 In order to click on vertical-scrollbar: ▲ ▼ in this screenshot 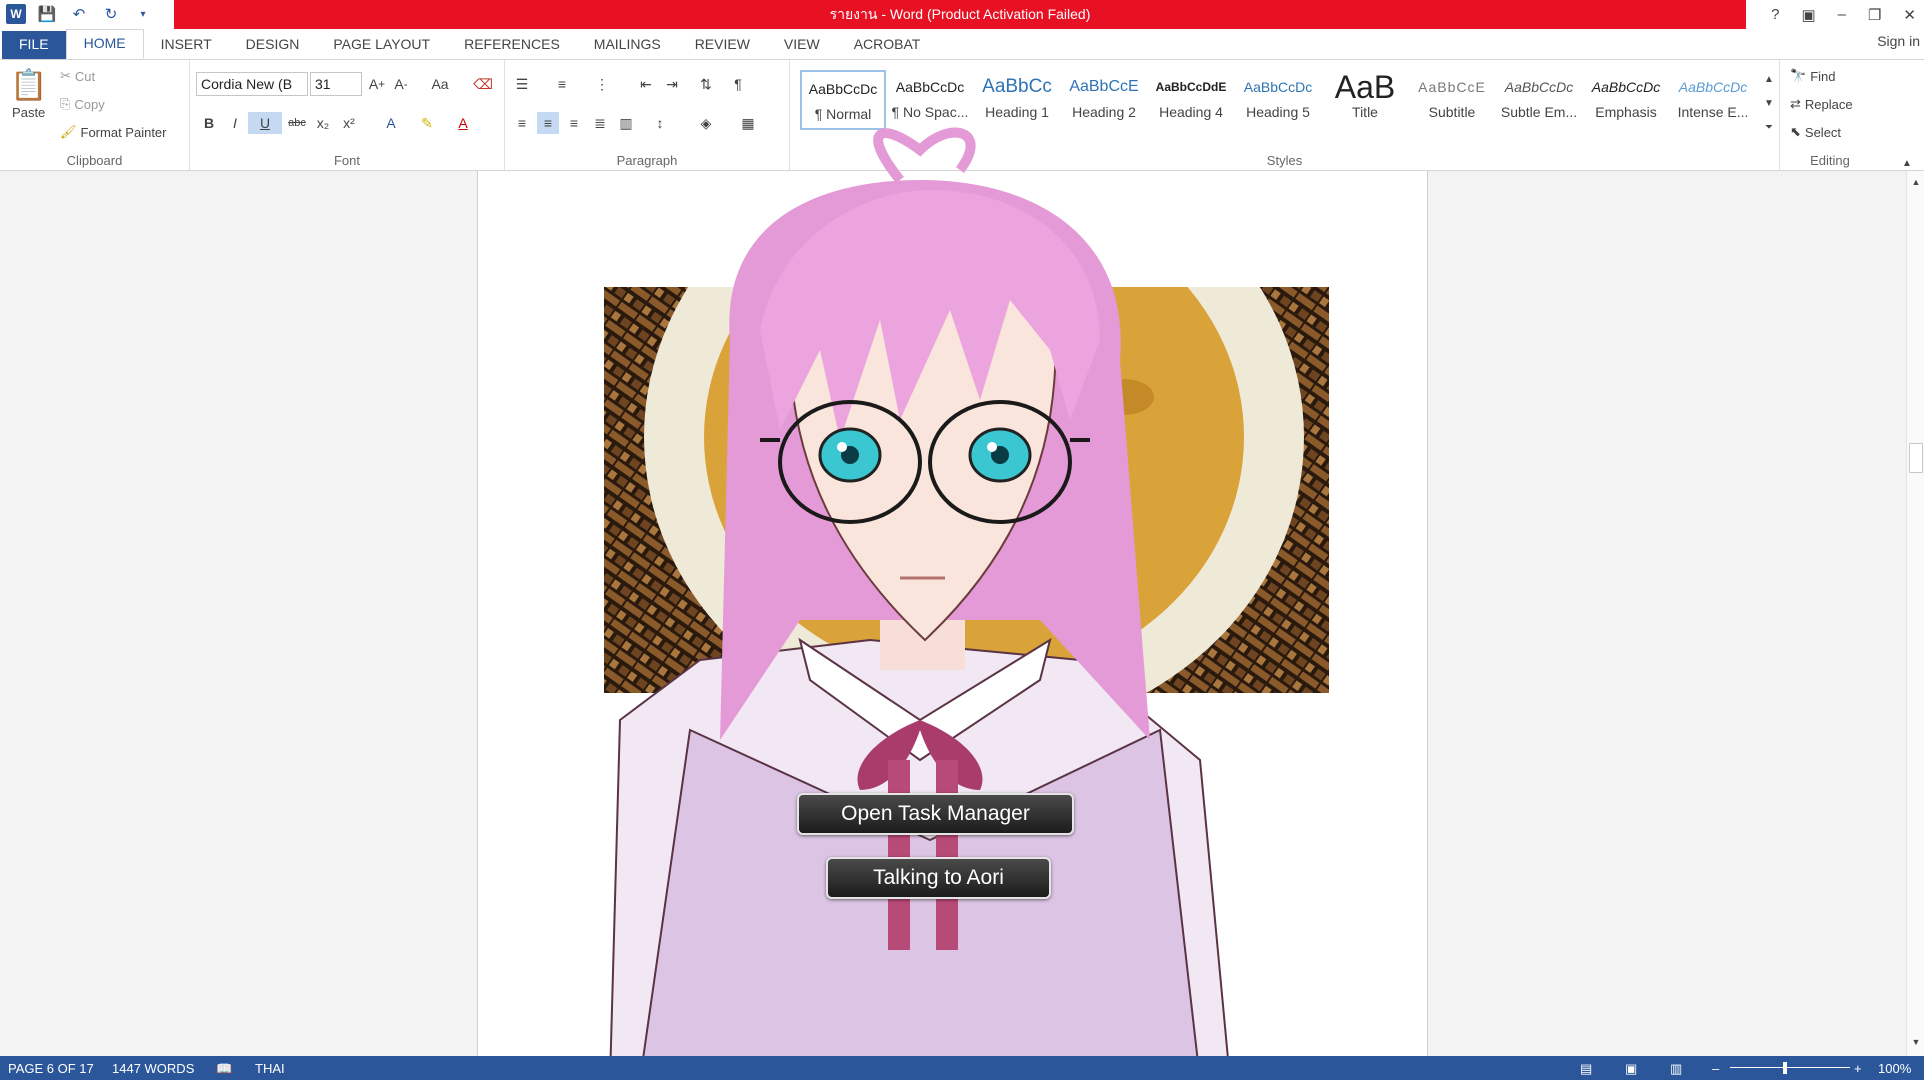, I will do `click(1915, 613)`.